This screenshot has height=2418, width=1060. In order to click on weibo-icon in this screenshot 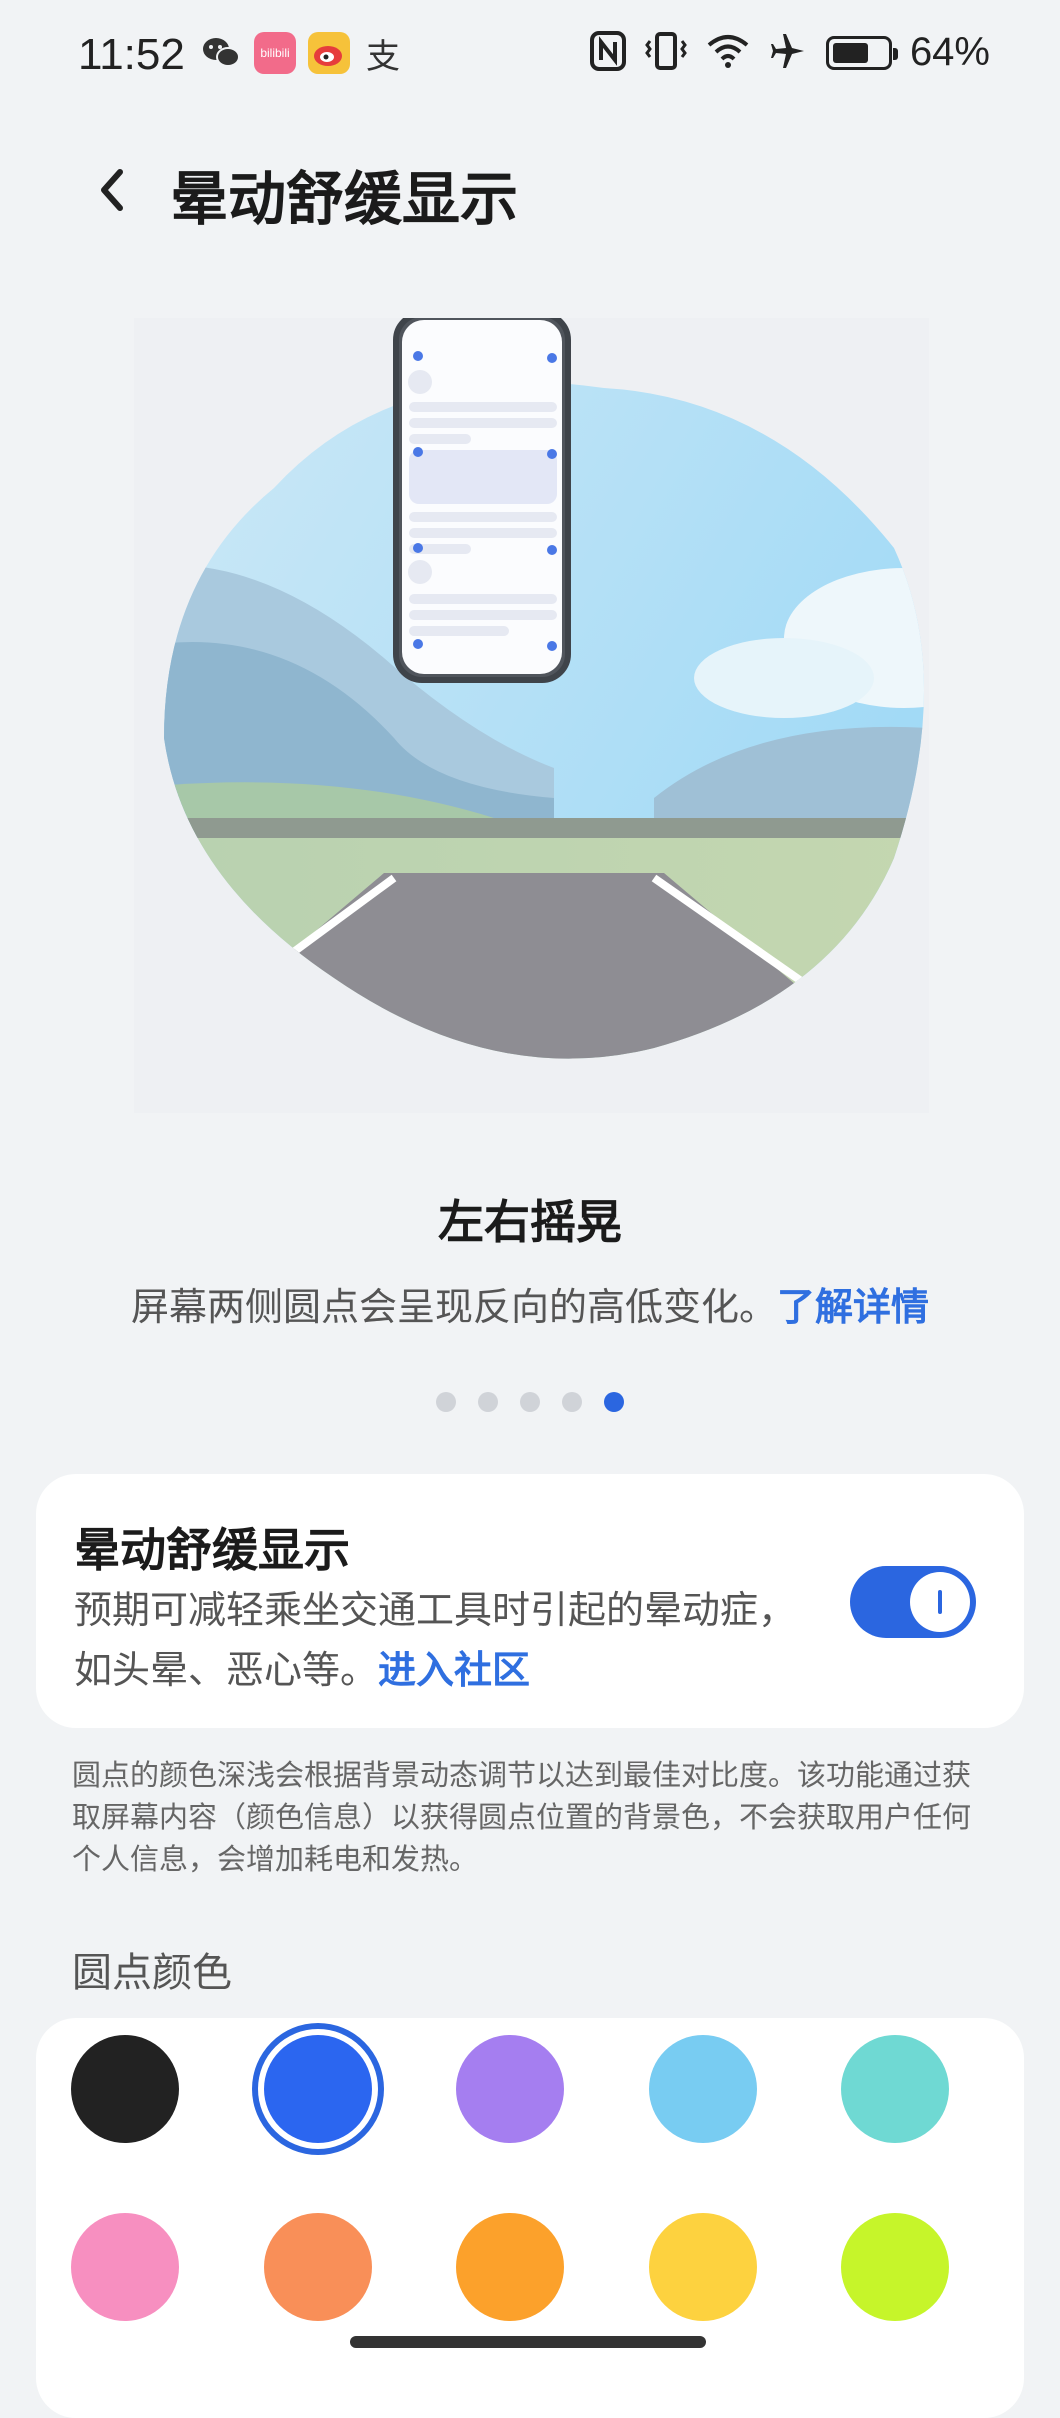, I will do `click(329, 53)`.